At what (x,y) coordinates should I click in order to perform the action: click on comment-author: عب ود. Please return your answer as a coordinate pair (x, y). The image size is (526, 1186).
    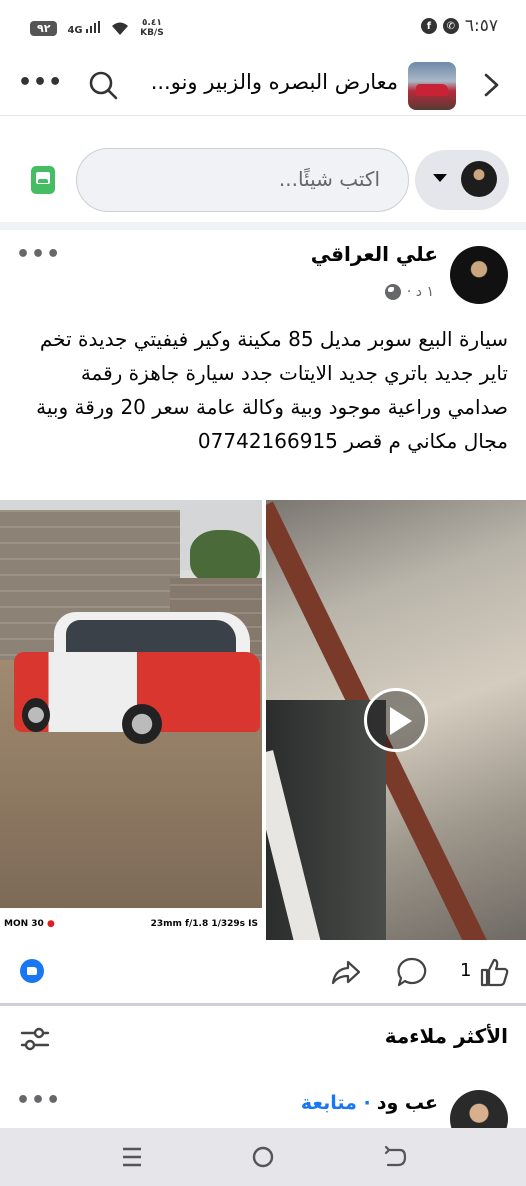
    Looking at the image, I should click on (407, 1103).